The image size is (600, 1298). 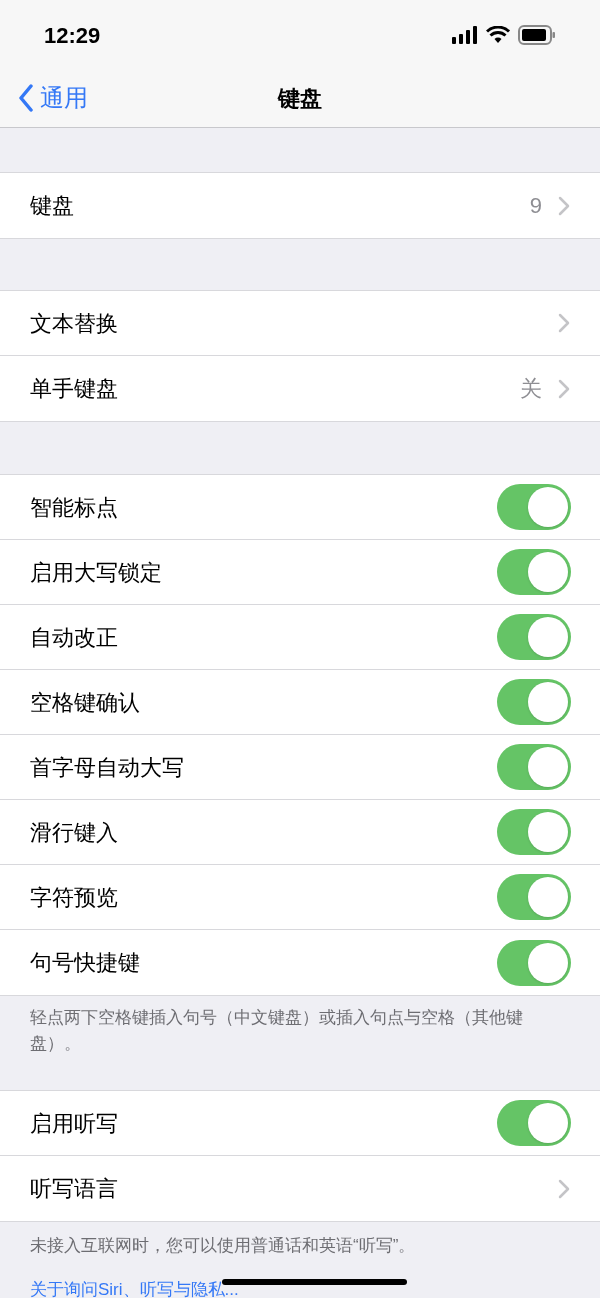 What do you see at coordinates (300, 832) in the screenshot?
I see `settings-row: 滑行键入` at bounding box center [300, 832].